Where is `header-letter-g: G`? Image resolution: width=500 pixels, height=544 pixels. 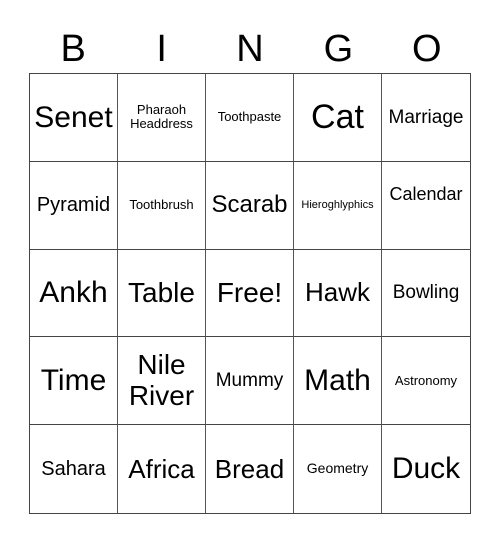 header-letter-g: G is located at coordinates (338, 49).